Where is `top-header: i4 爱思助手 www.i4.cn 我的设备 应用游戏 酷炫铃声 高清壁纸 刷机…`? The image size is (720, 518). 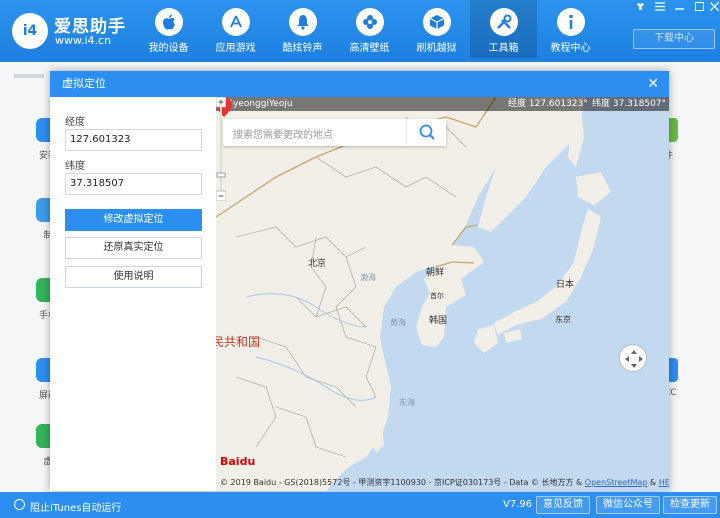
top-header: i4 爱思助手 www.i4.cn 我的设备 应用游戏 酷炫铃声 高清壁纸 刷机… is located at coordinates (360, 31).